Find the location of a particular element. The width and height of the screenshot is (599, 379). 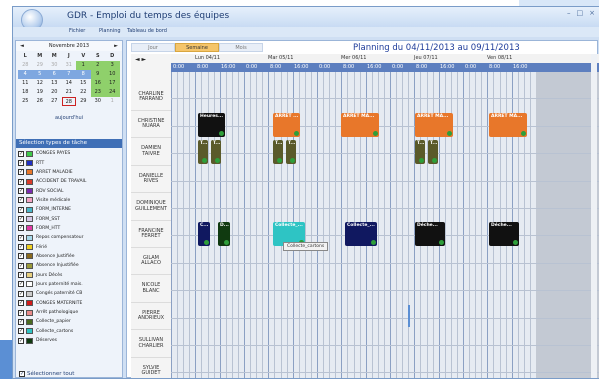

calendar-day: 27 is located at coordinates (54, 101).